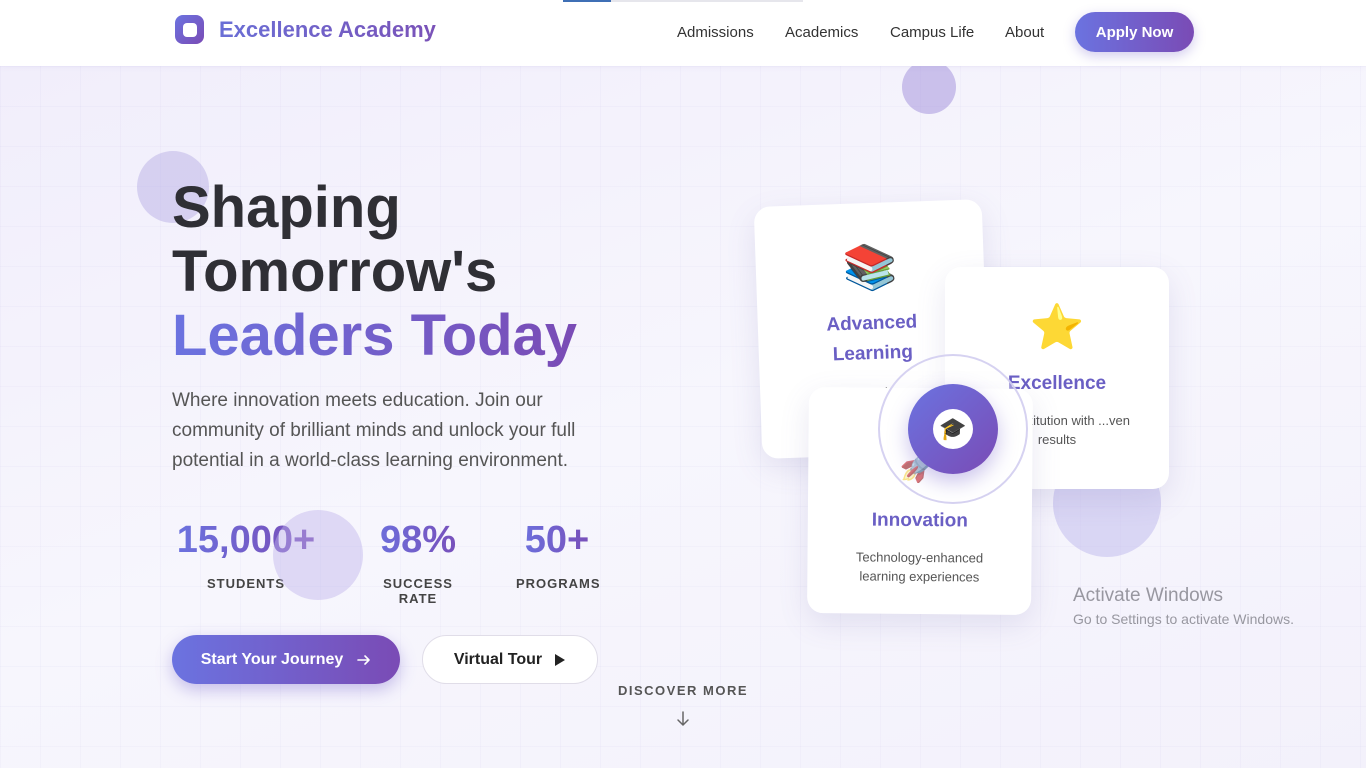 This screenshot has width=1366, height=768. Describe the element at coordinates (683, 1) in the screenshot. I see `scroll-progress-bar` at that location.